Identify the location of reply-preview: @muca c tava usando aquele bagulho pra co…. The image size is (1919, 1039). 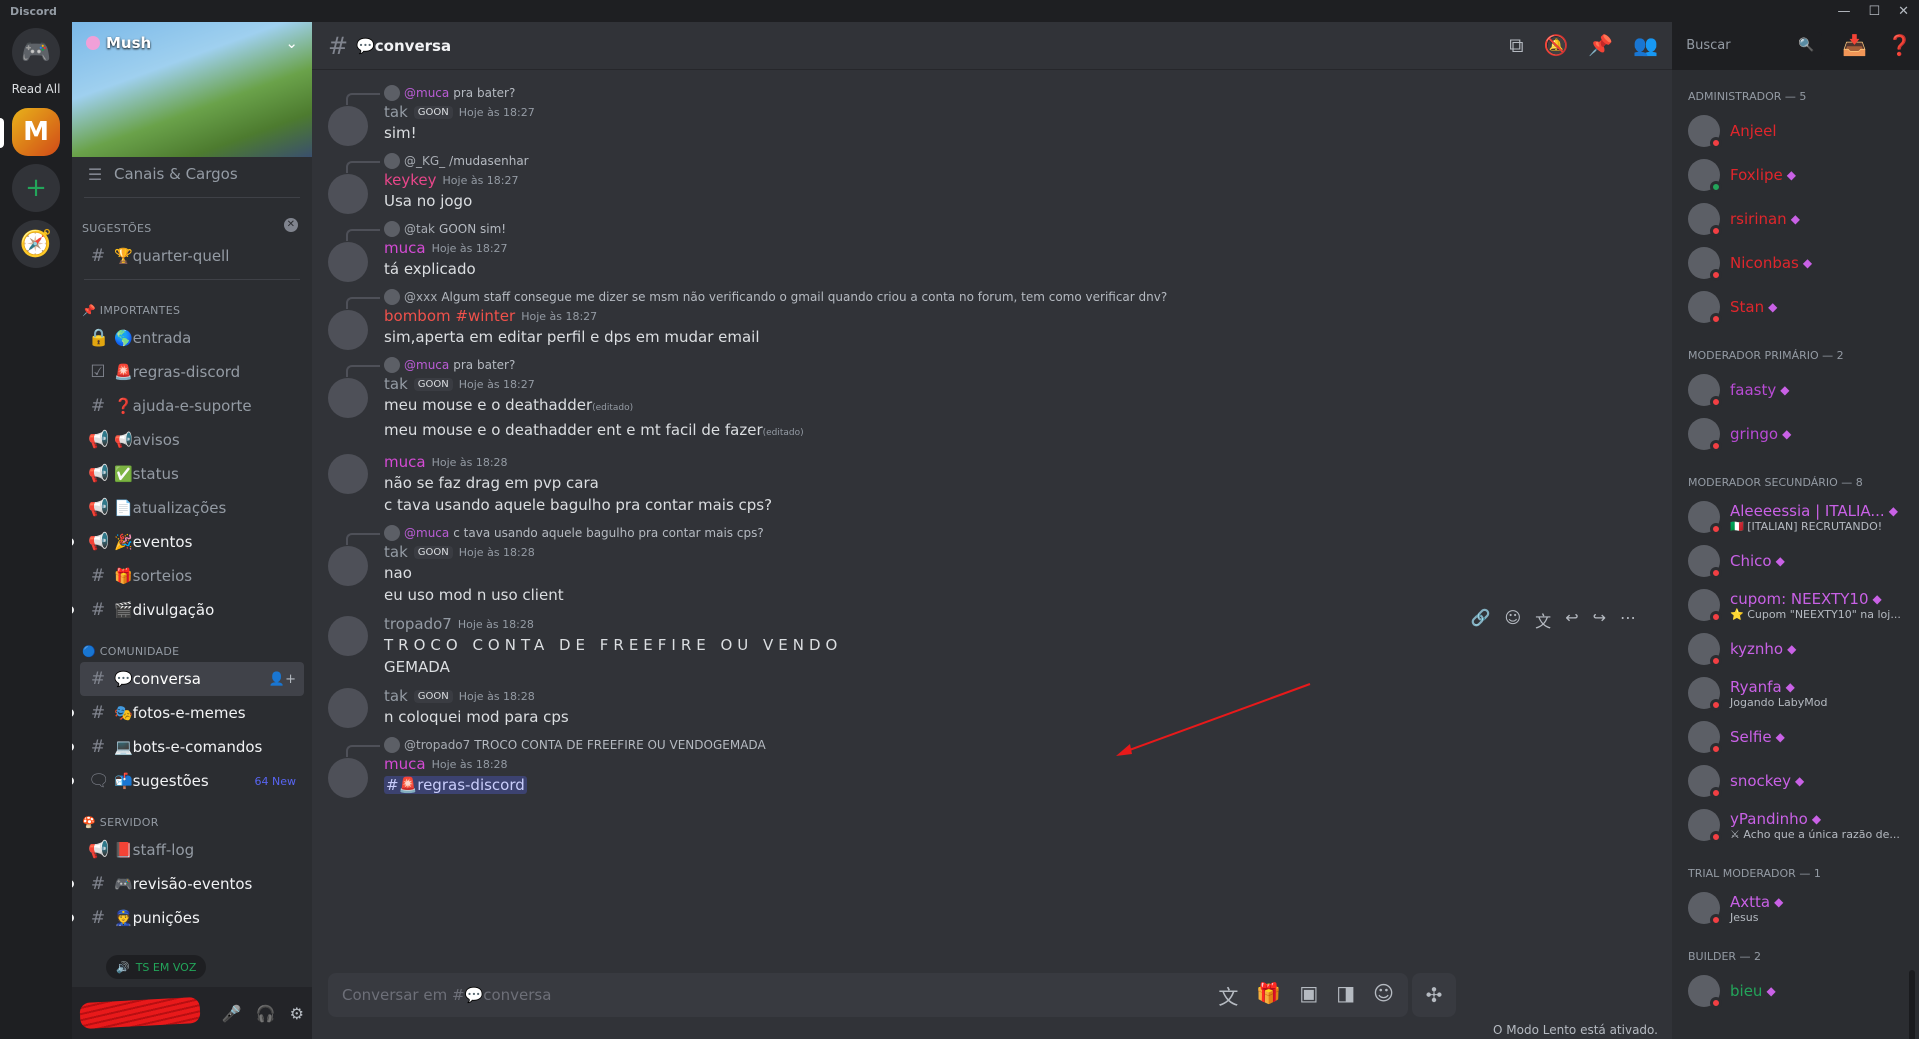
(985, 534).